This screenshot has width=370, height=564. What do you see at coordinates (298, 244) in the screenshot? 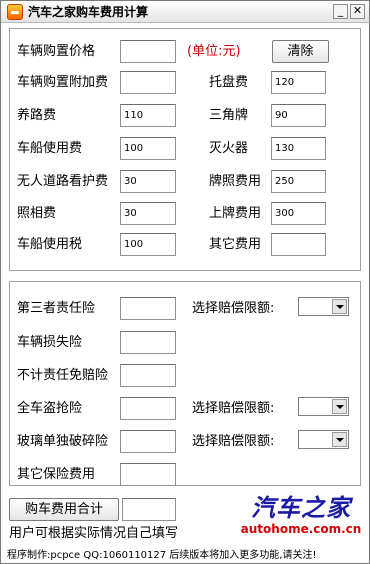
I see `other-fee-input` at bounding box center [298, 244].